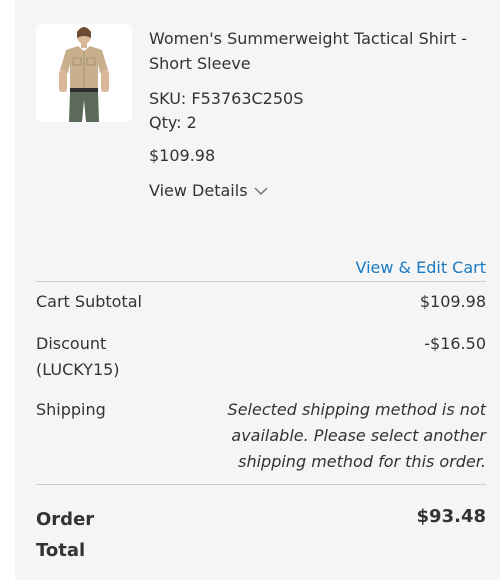 This screenshot has width=500, height=580. I want to click on view-details-toggle: View Details, so click(208, 190).